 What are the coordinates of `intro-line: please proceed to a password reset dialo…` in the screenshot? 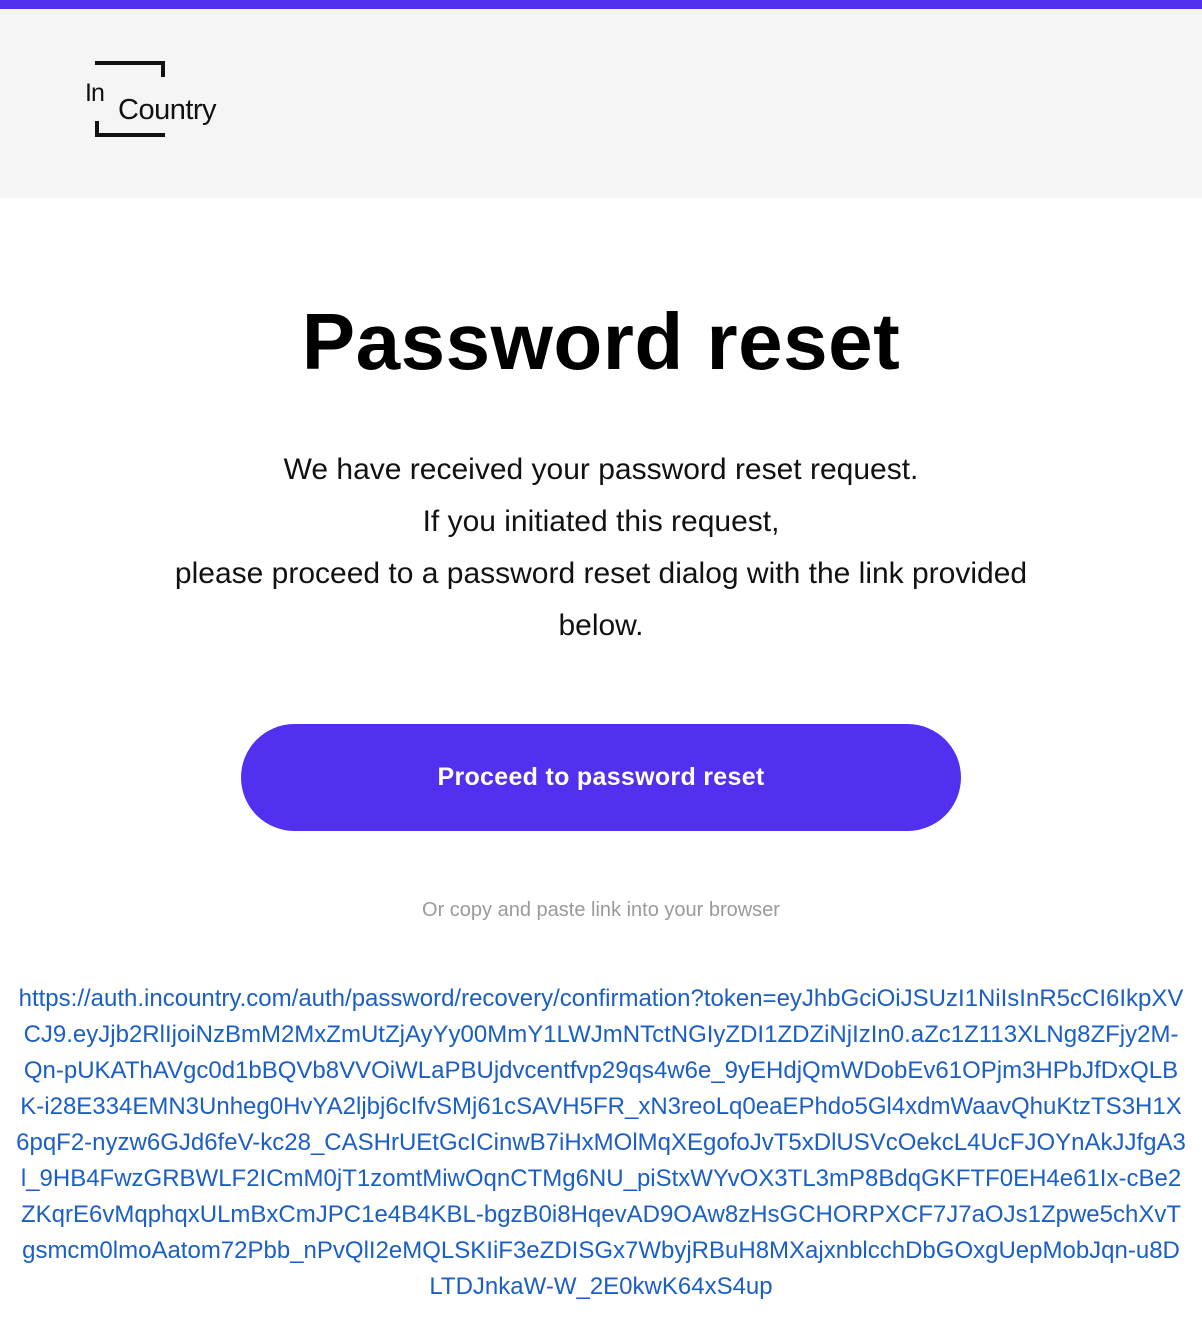 It's located at (601, 599).